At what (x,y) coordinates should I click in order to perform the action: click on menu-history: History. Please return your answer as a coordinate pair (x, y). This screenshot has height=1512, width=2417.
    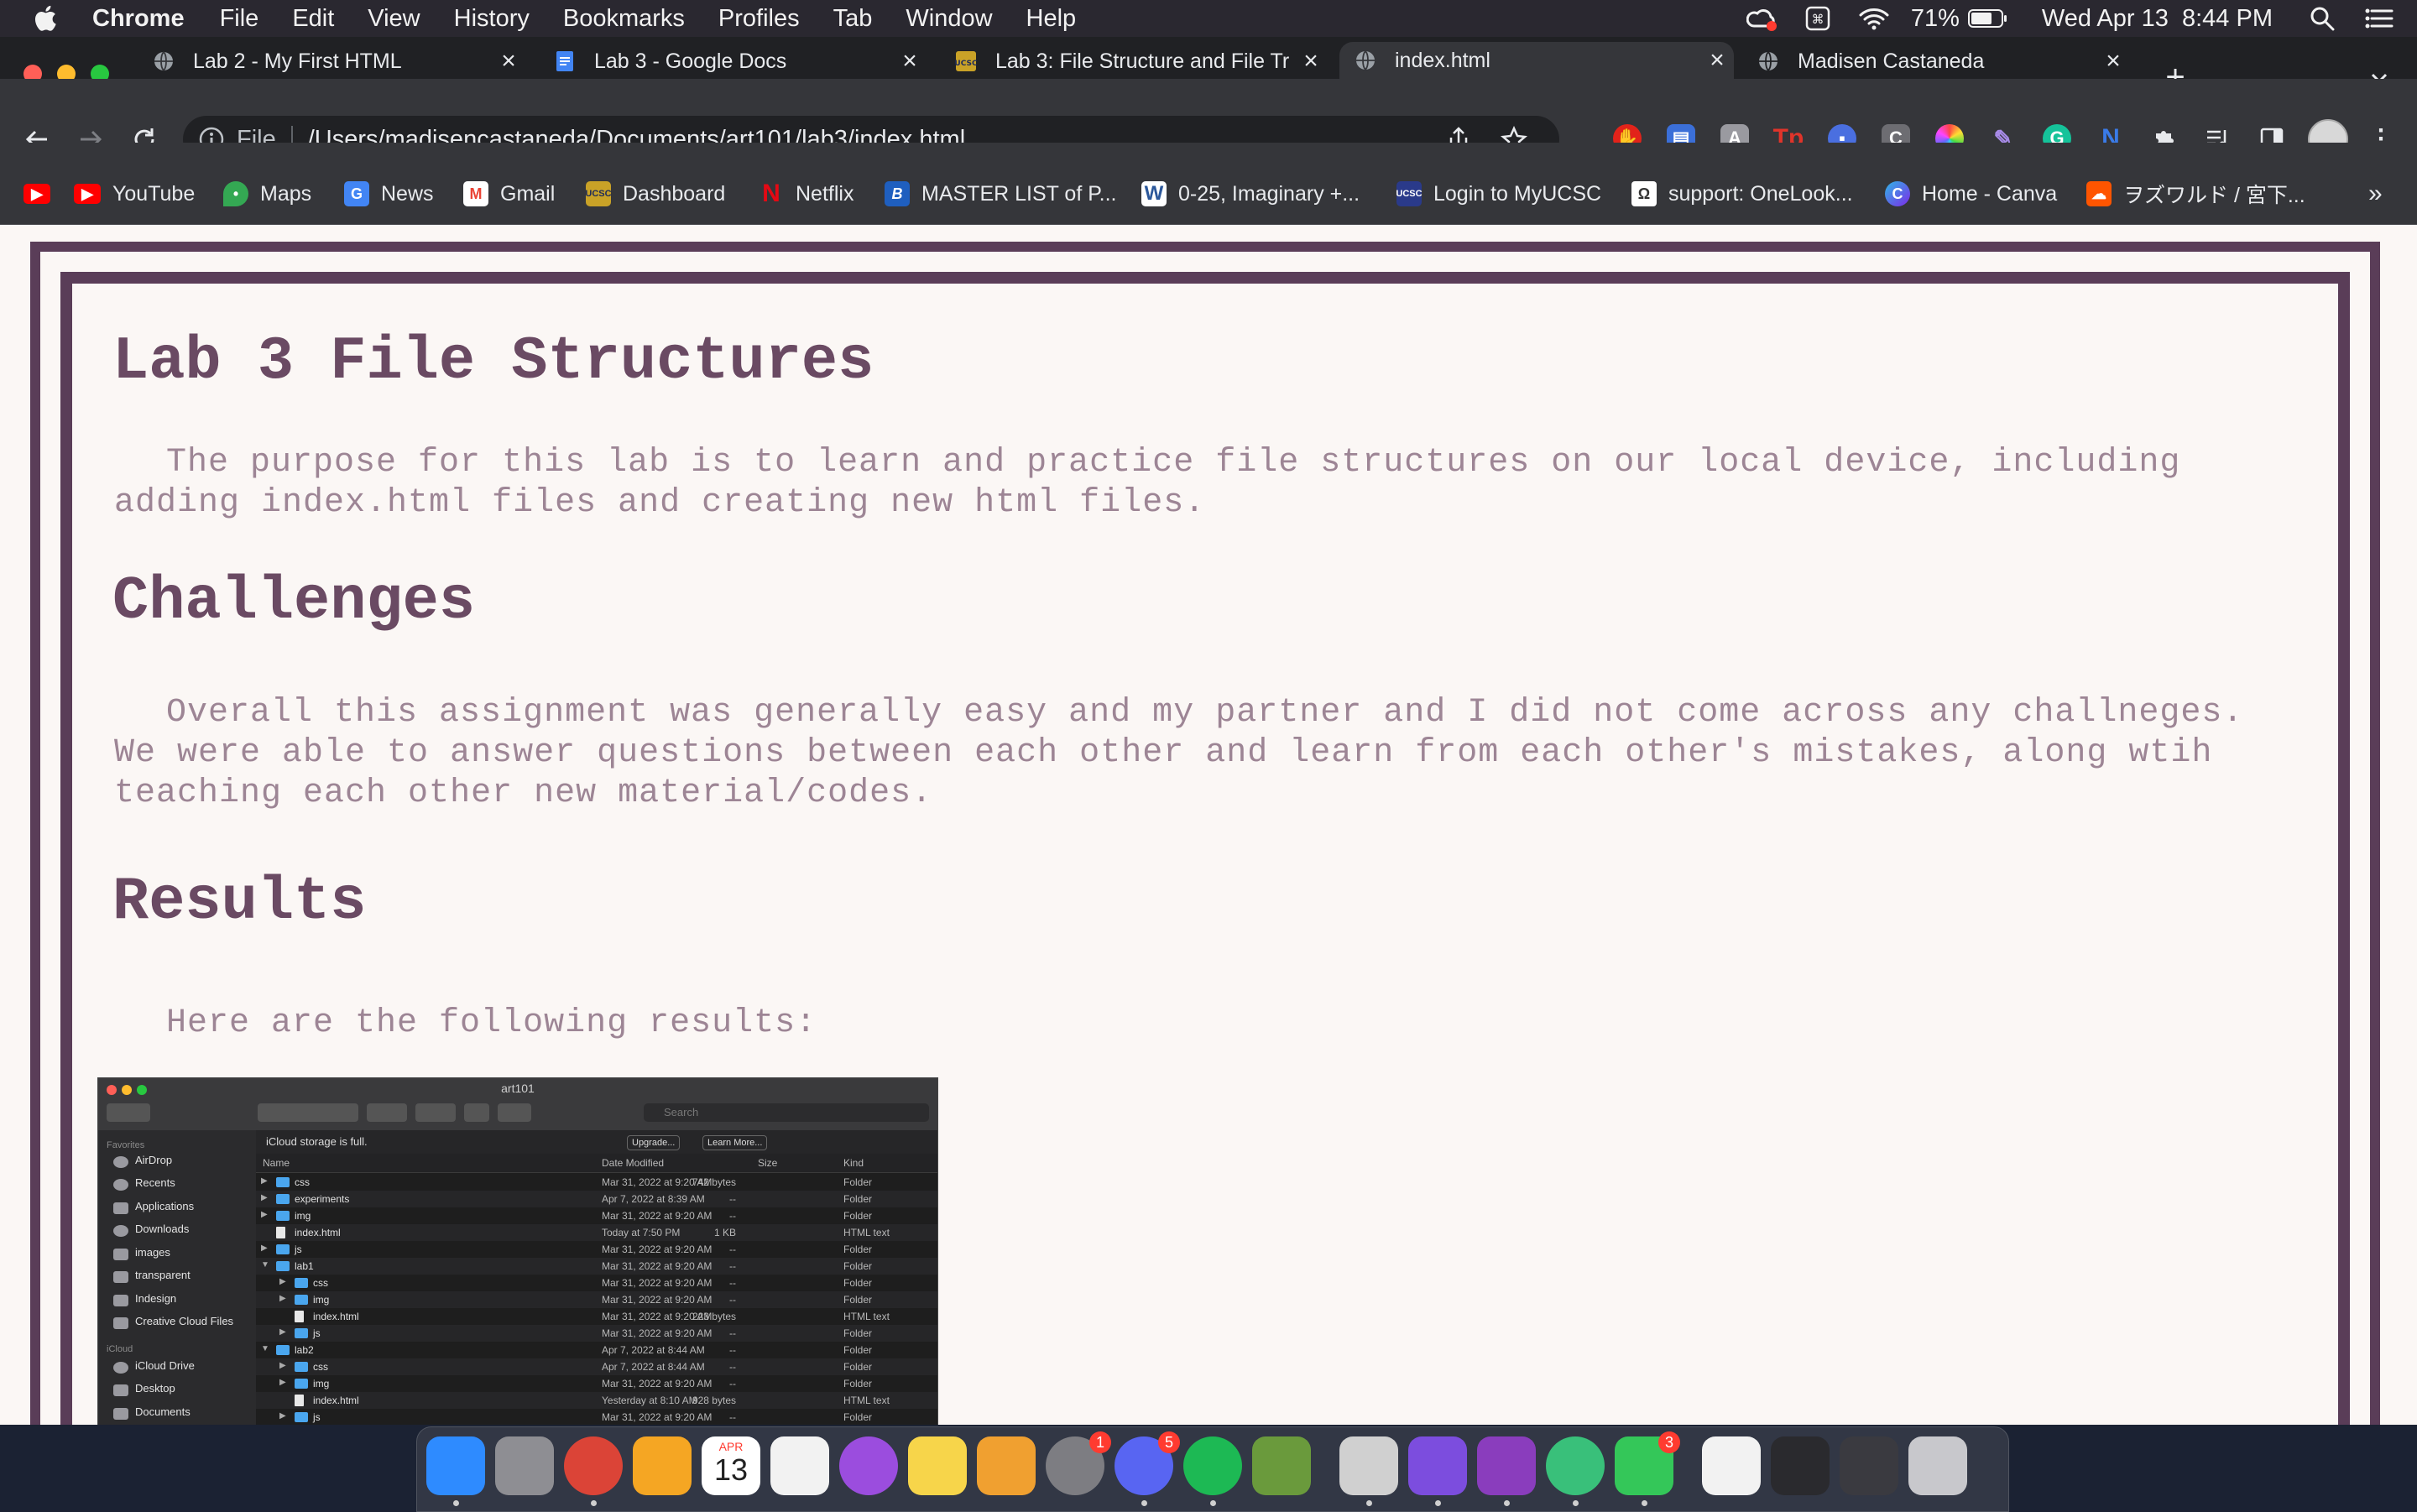
    Looking at the image, I should click on (492, 19).